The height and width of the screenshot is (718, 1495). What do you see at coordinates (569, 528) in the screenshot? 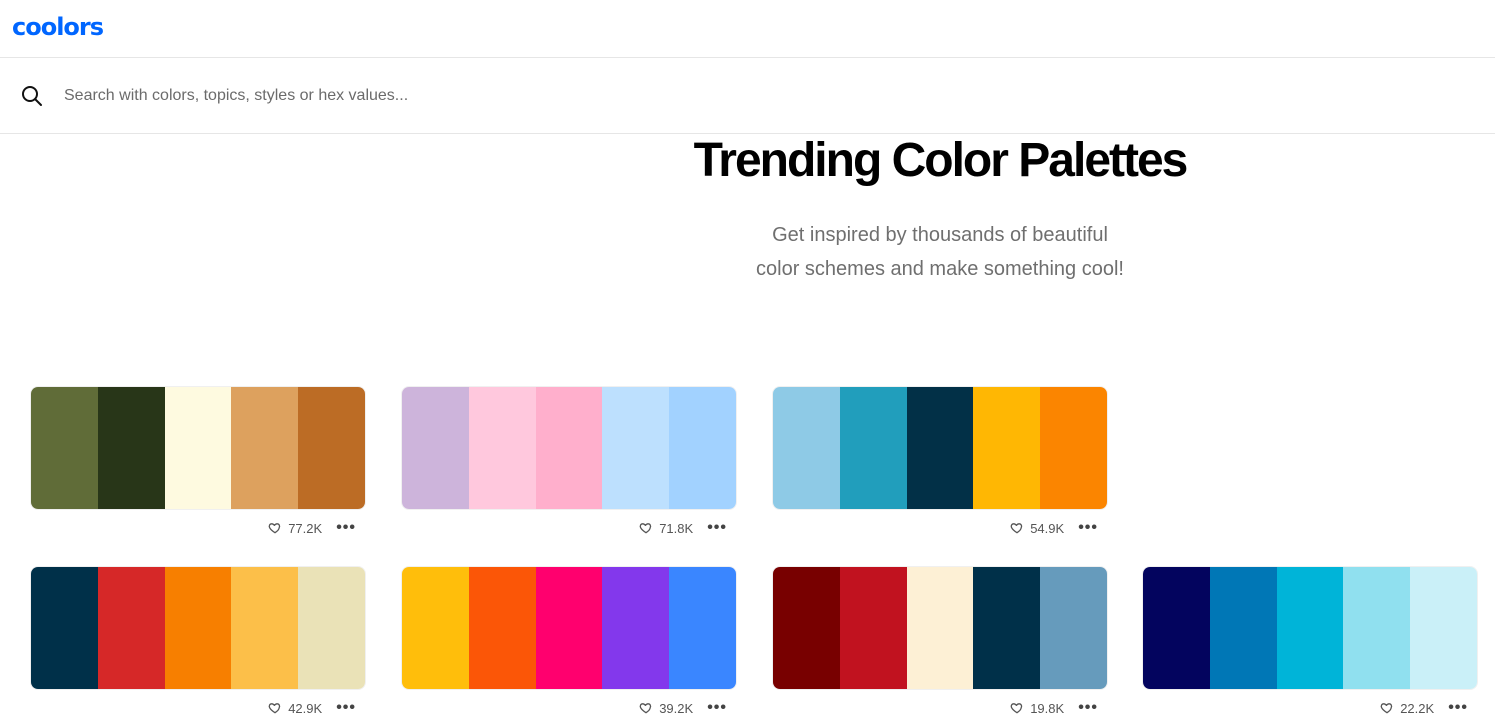
I see `palette-meta: 71.8K •••` at bounding box center [569, 528].